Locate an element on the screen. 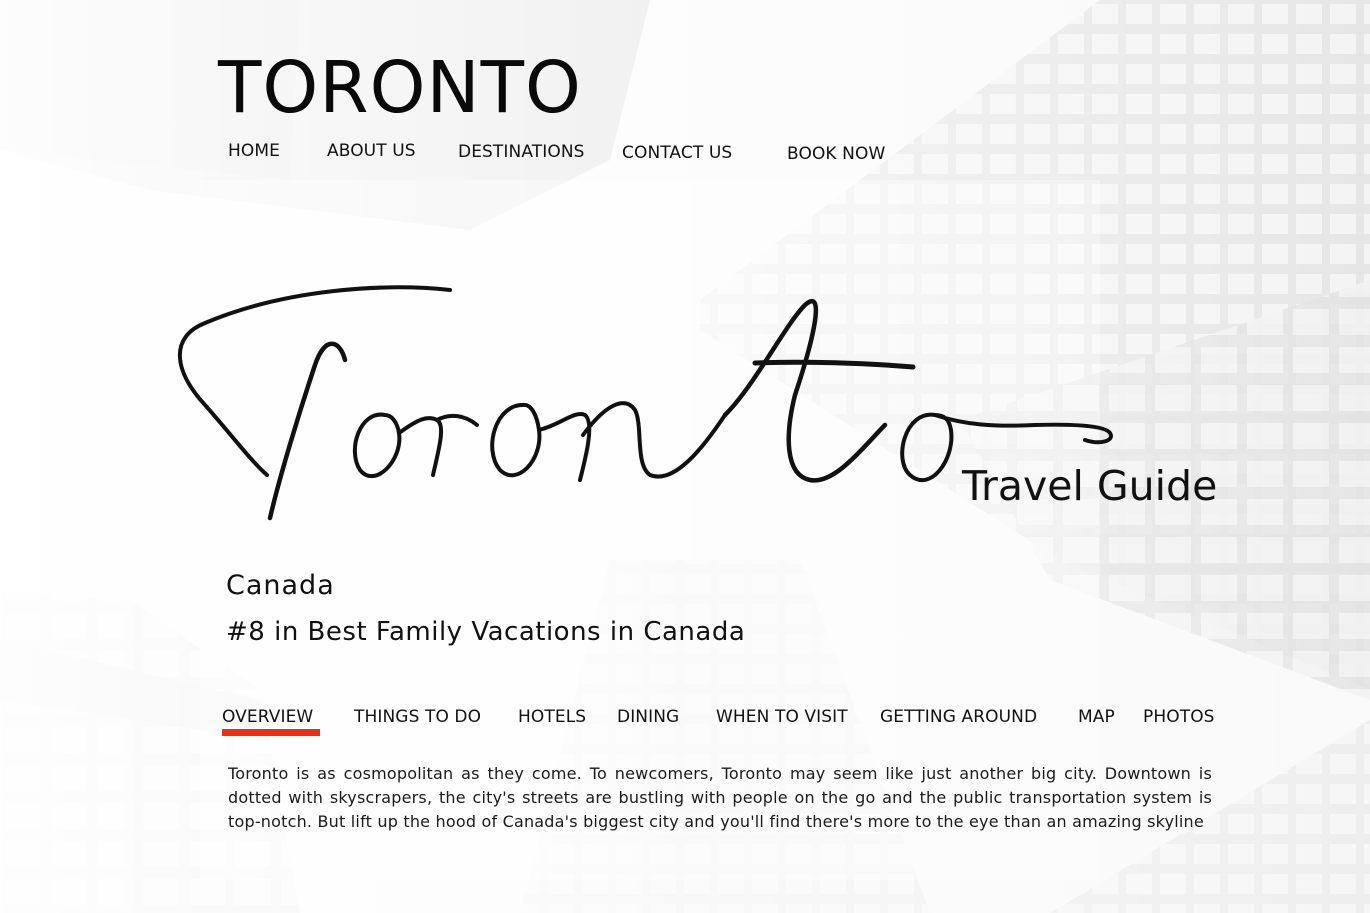  tab-when-to-visit: WHEN TO VISIT is located at coordinates (782, 717).